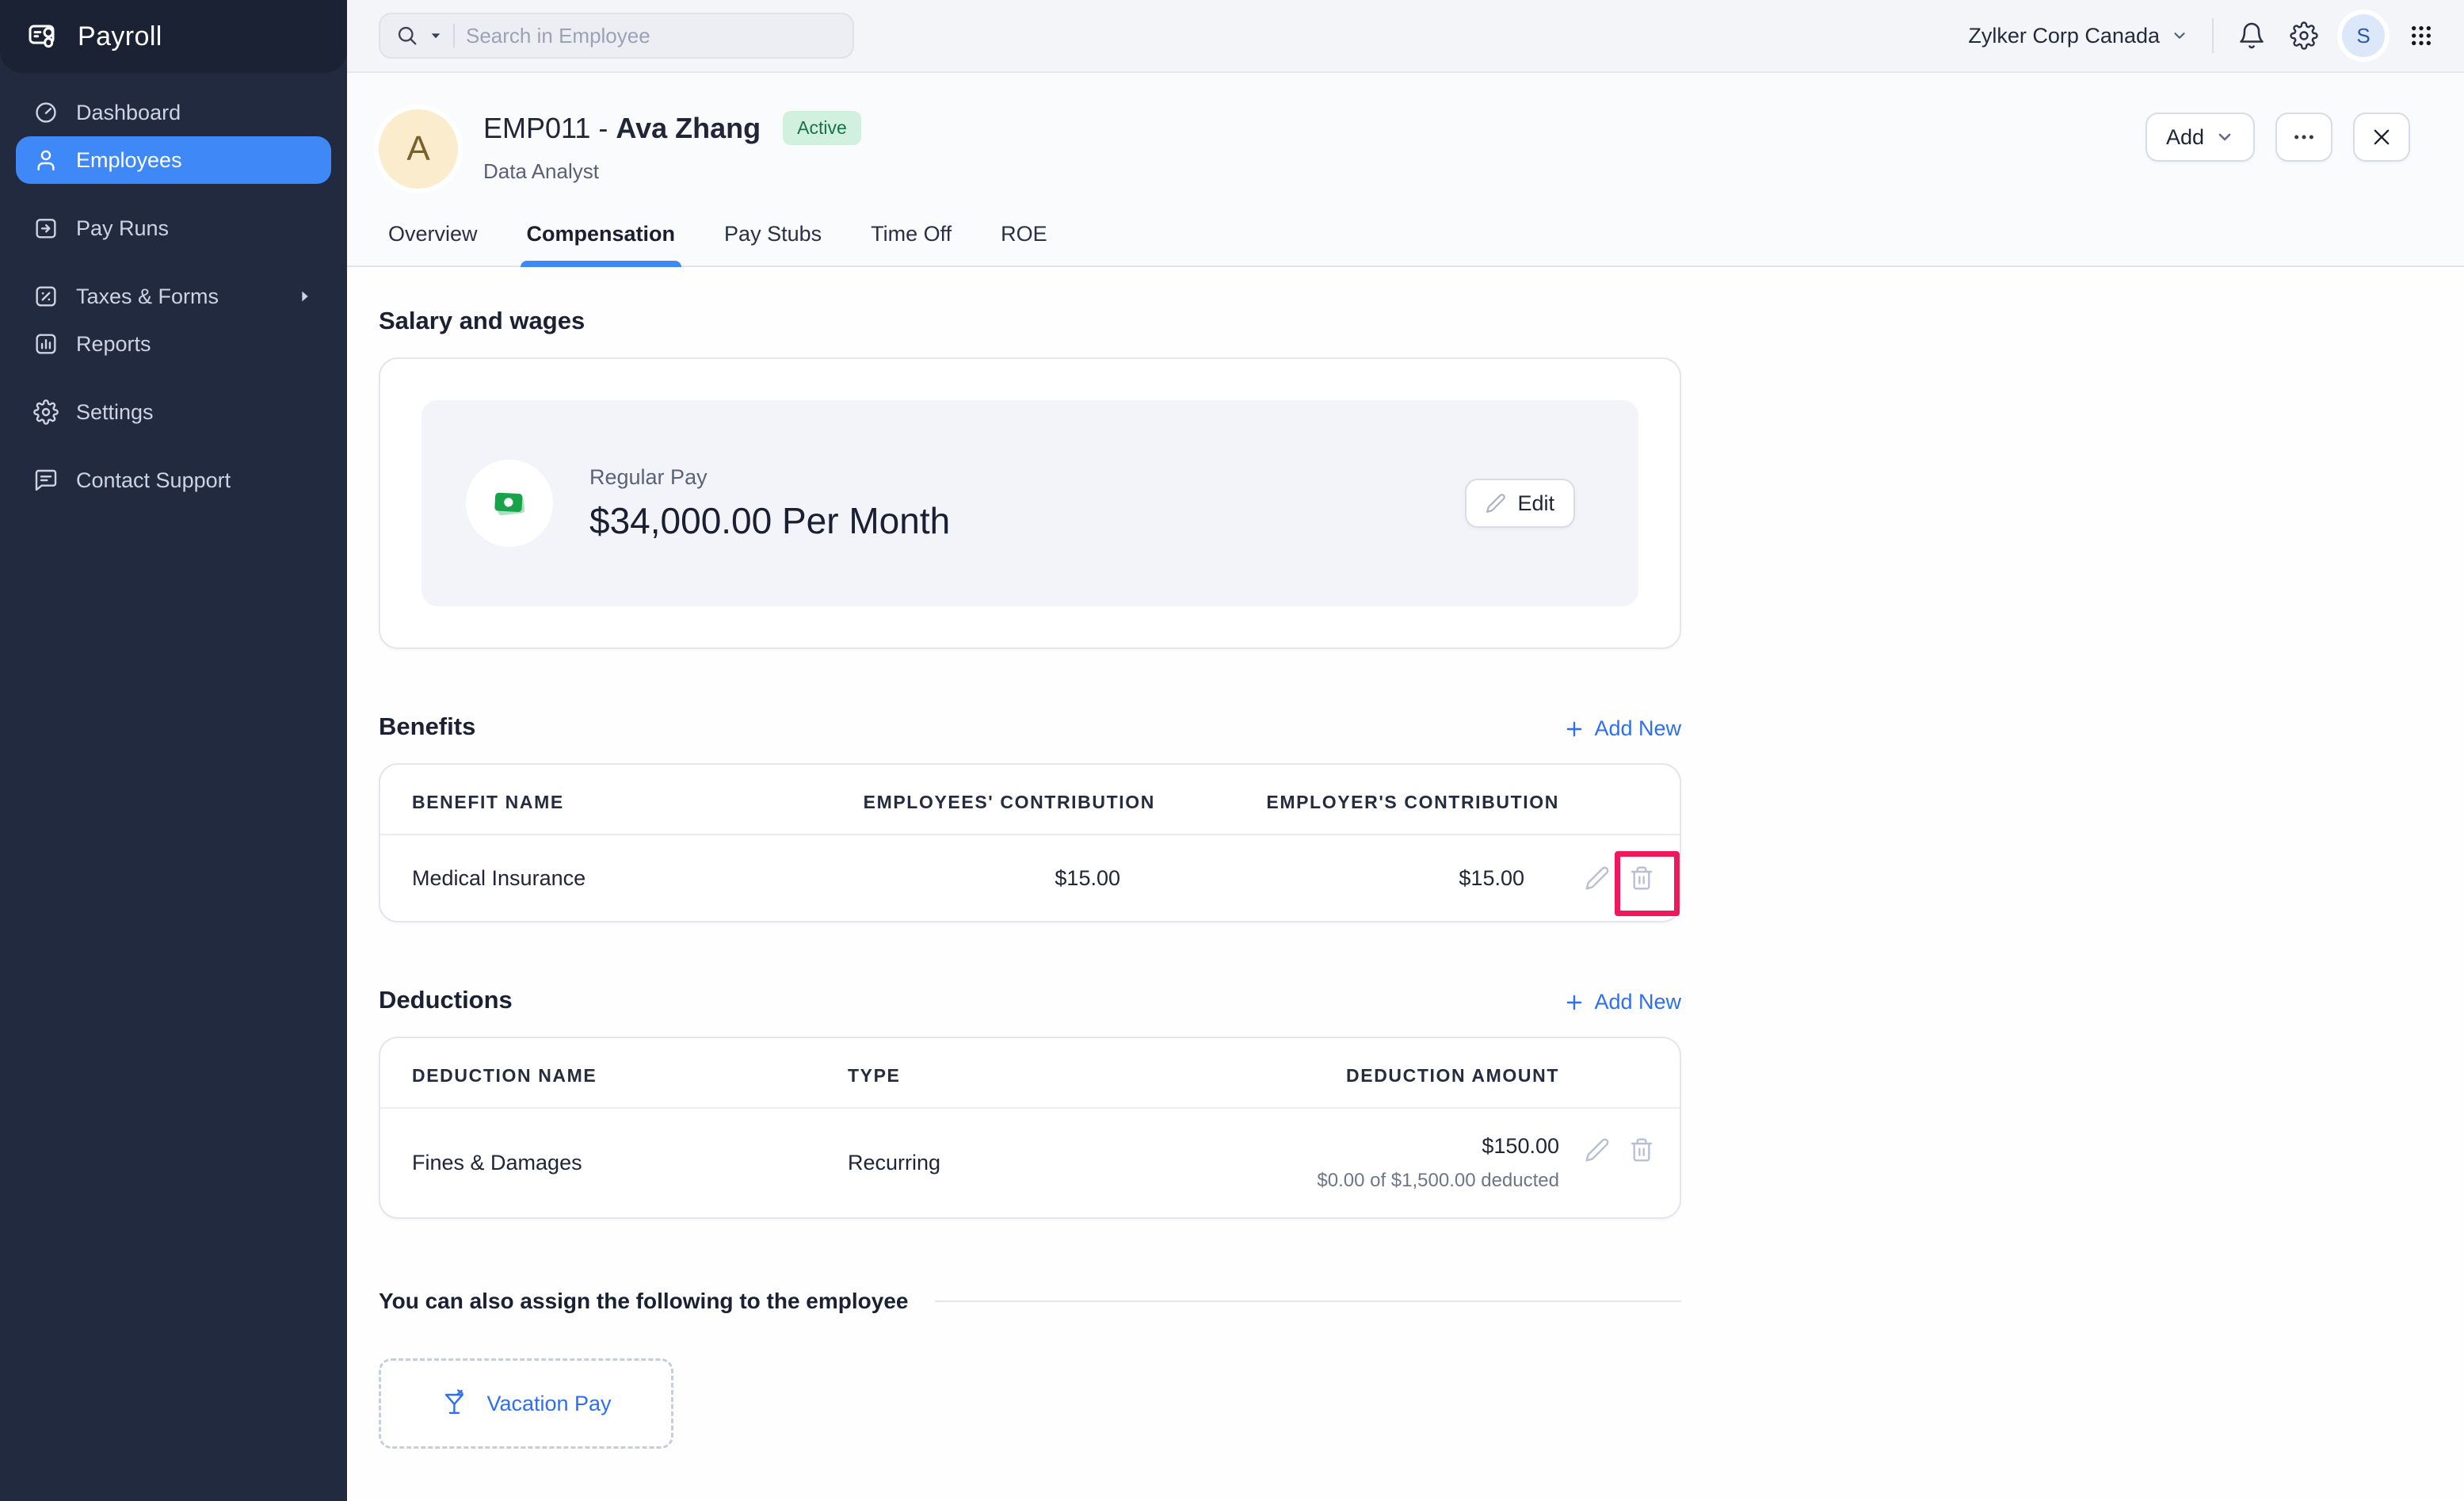 This screenshot has height=1501, width=2464. Describe the element at coordinates (46, 229) in the screenshot. I see `pay-runs-icon` at that location.